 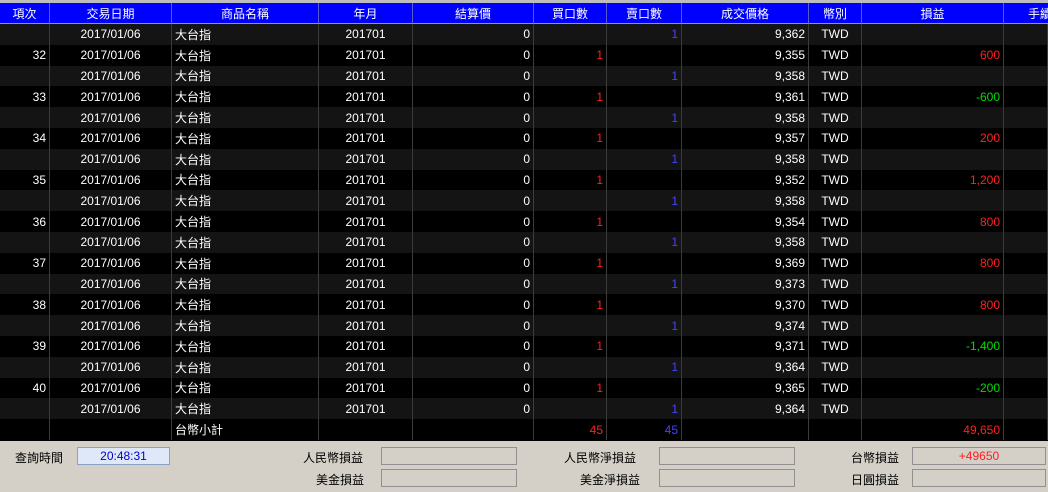 I want to click on col-header-yearmonth: 年月, so click(x=366, y=13).